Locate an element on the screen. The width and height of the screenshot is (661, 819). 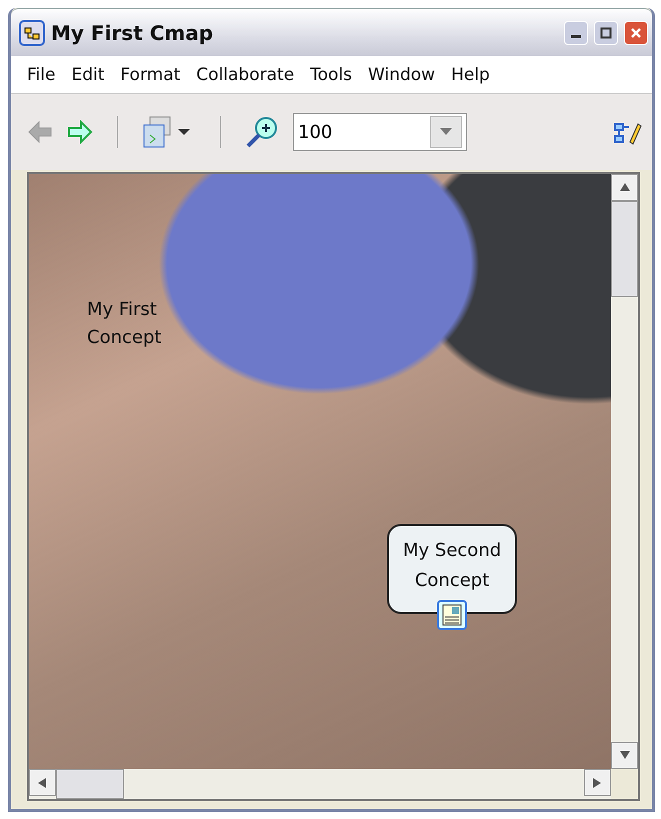
app-icon is located at coordinates (32, 33).